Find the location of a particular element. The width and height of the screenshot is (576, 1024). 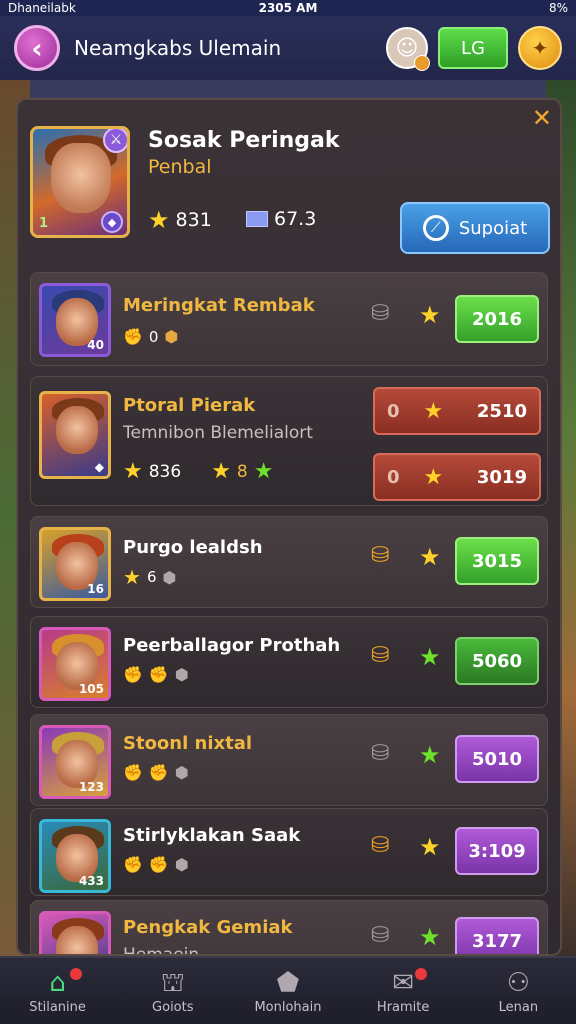

value-button: 5060 is located at coordinates (497, 661).